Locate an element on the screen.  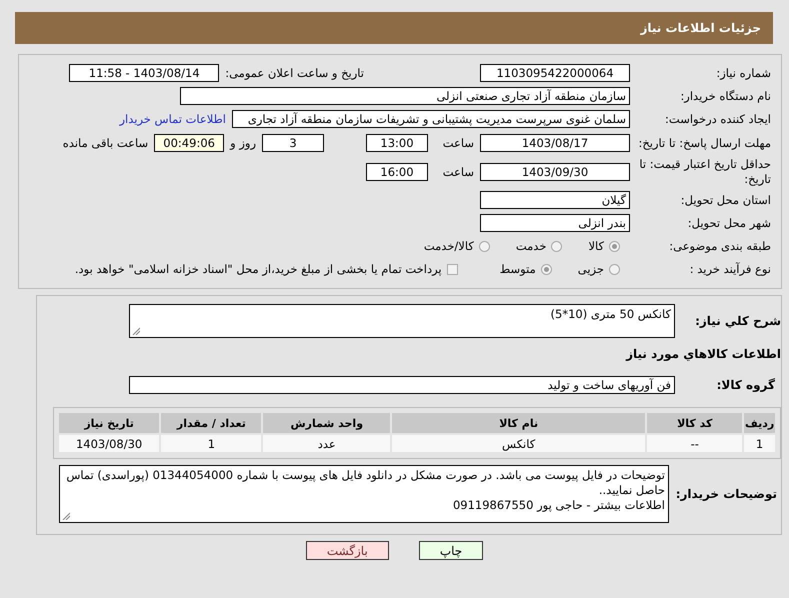
radio-label: کالا/خدمت is located at coordinates (449, 246).